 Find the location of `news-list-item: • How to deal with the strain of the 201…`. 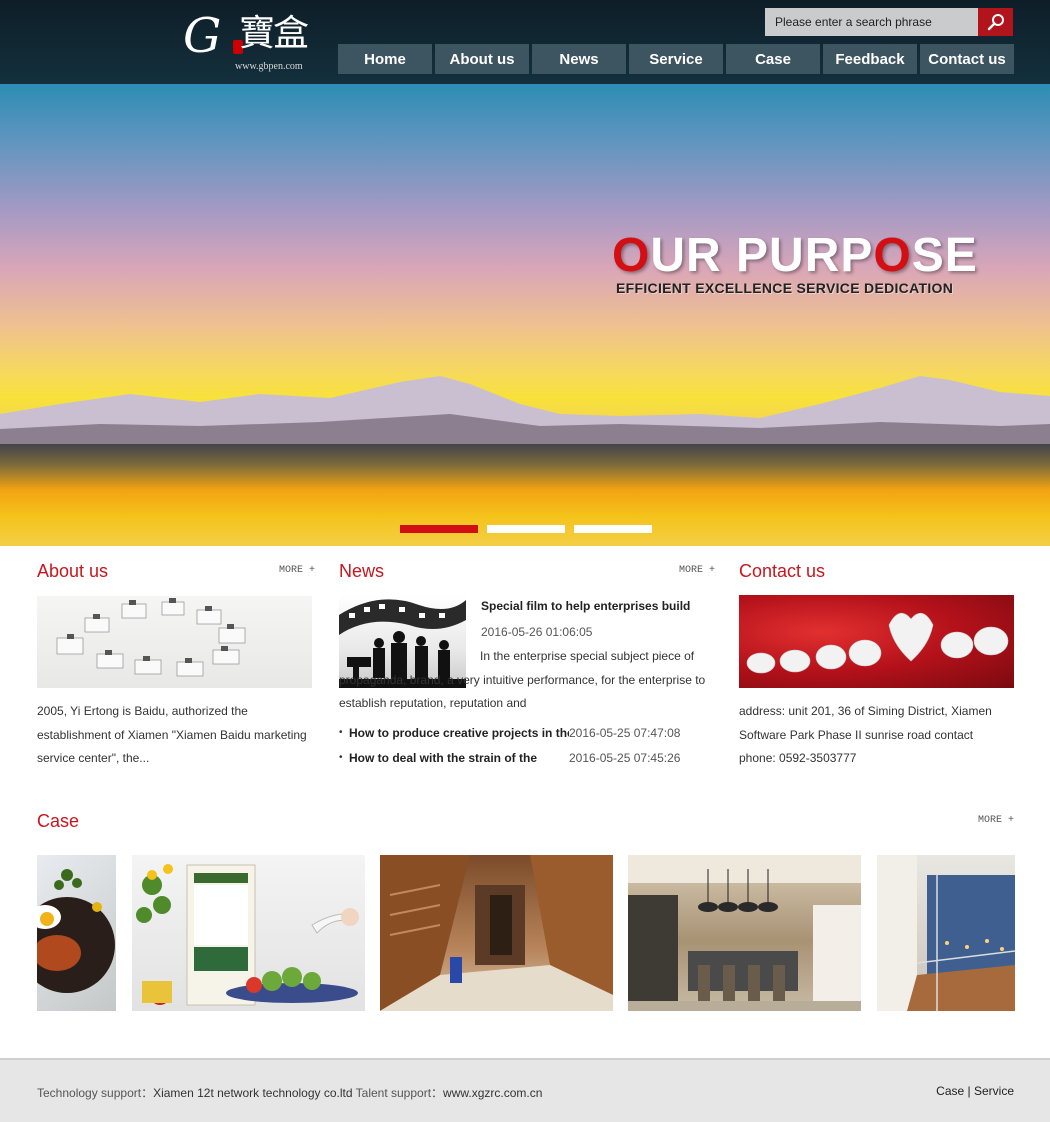

news-list-item: • How to deal with the strain of the 201… is located at coordinates (528, 757).